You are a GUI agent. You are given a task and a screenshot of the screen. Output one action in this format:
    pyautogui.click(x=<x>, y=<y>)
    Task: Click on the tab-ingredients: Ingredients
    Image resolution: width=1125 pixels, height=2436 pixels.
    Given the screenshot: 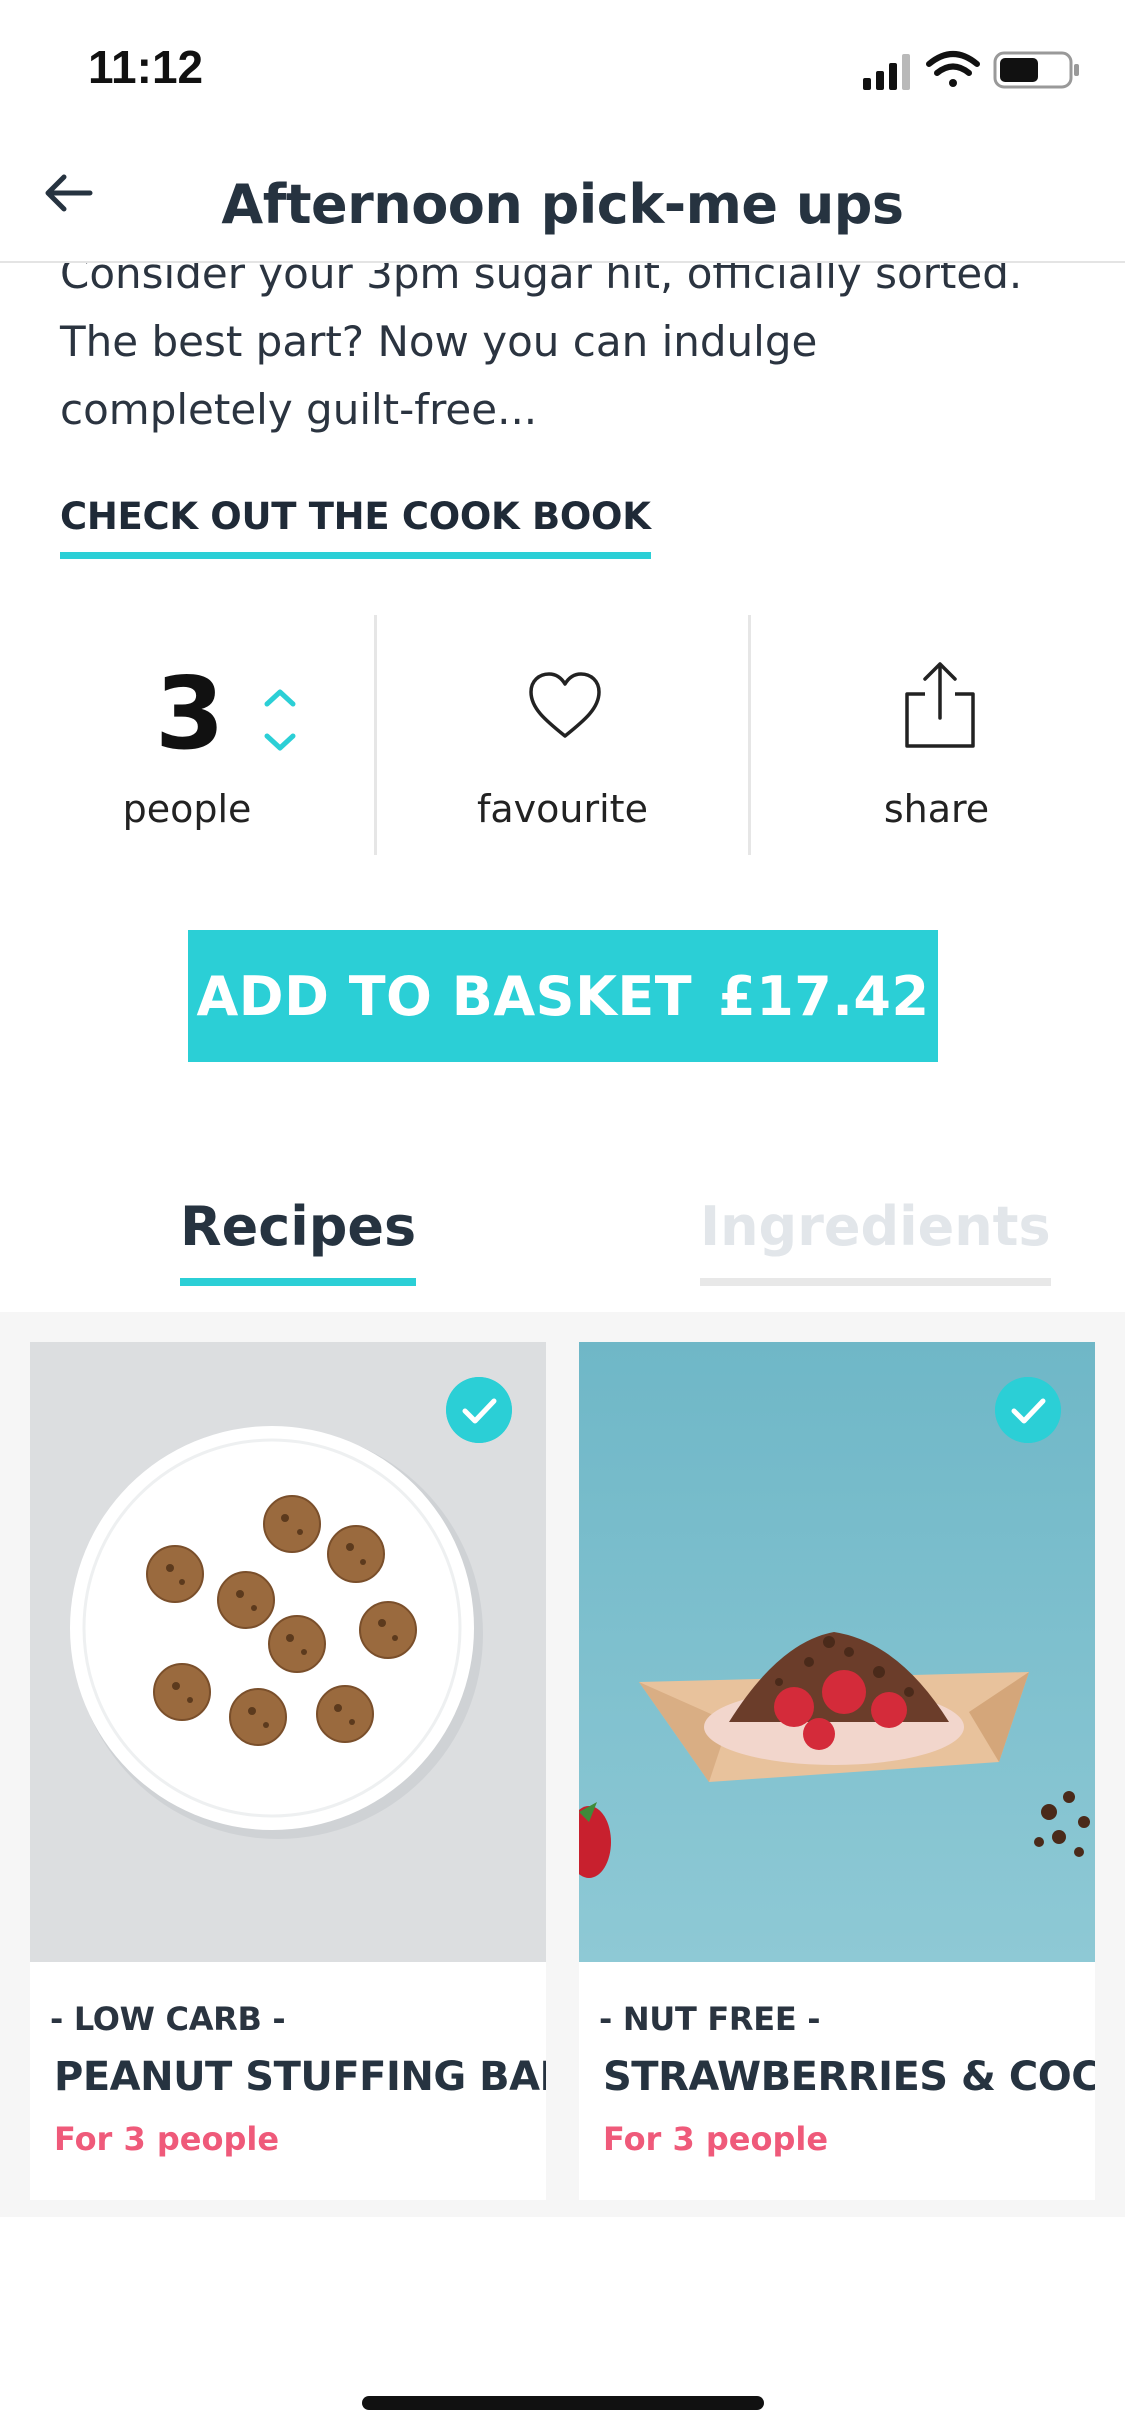 What is the action you would take?
    pyautogui.click(x=875, y=1240)
    